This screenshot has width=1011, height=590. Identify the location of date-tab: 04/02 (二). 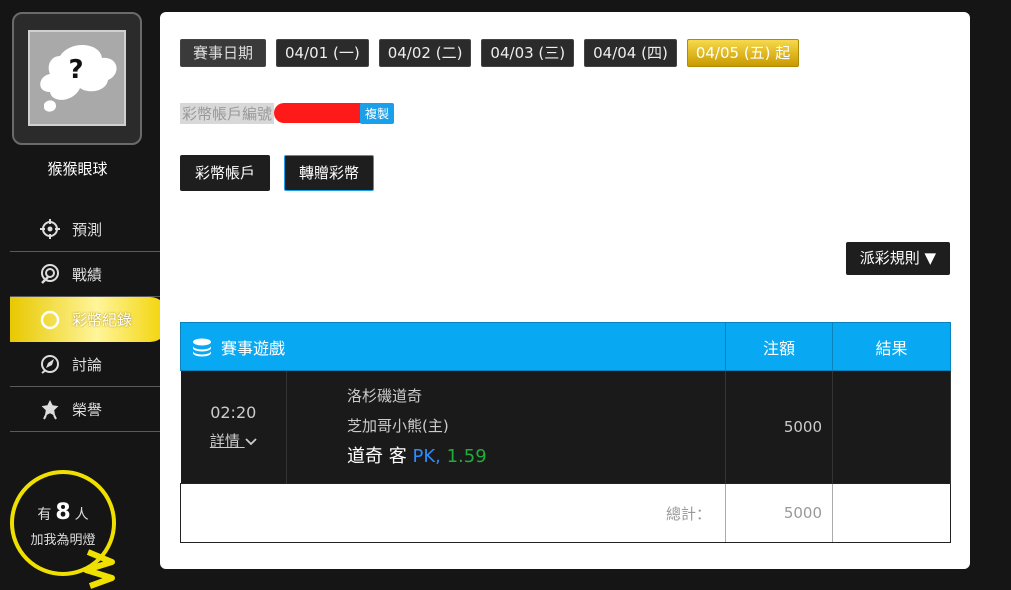
(425, 53).